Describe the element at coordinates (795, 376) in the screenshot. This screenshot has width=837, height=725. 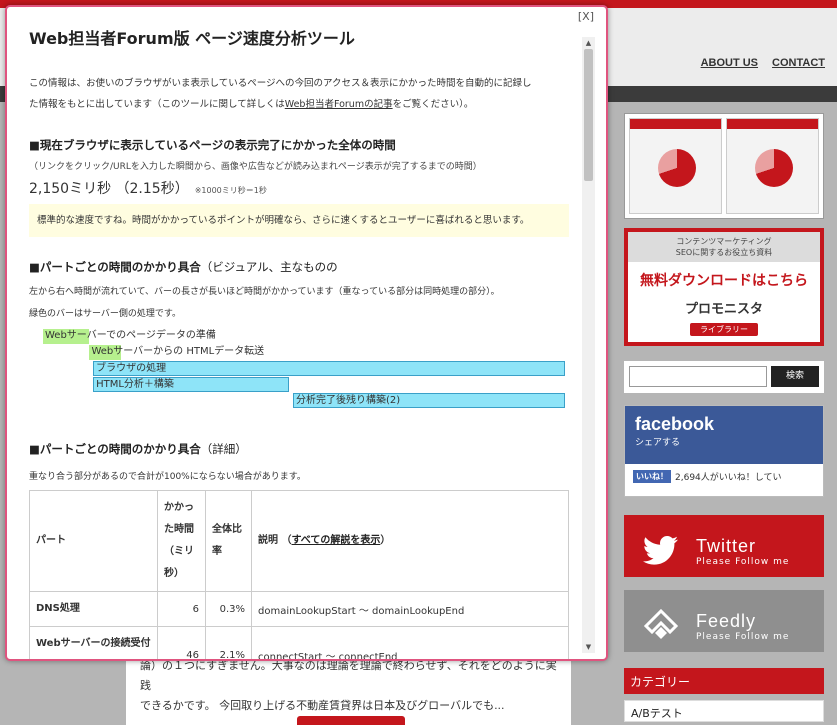
I see `search-button: 検索` at that location.